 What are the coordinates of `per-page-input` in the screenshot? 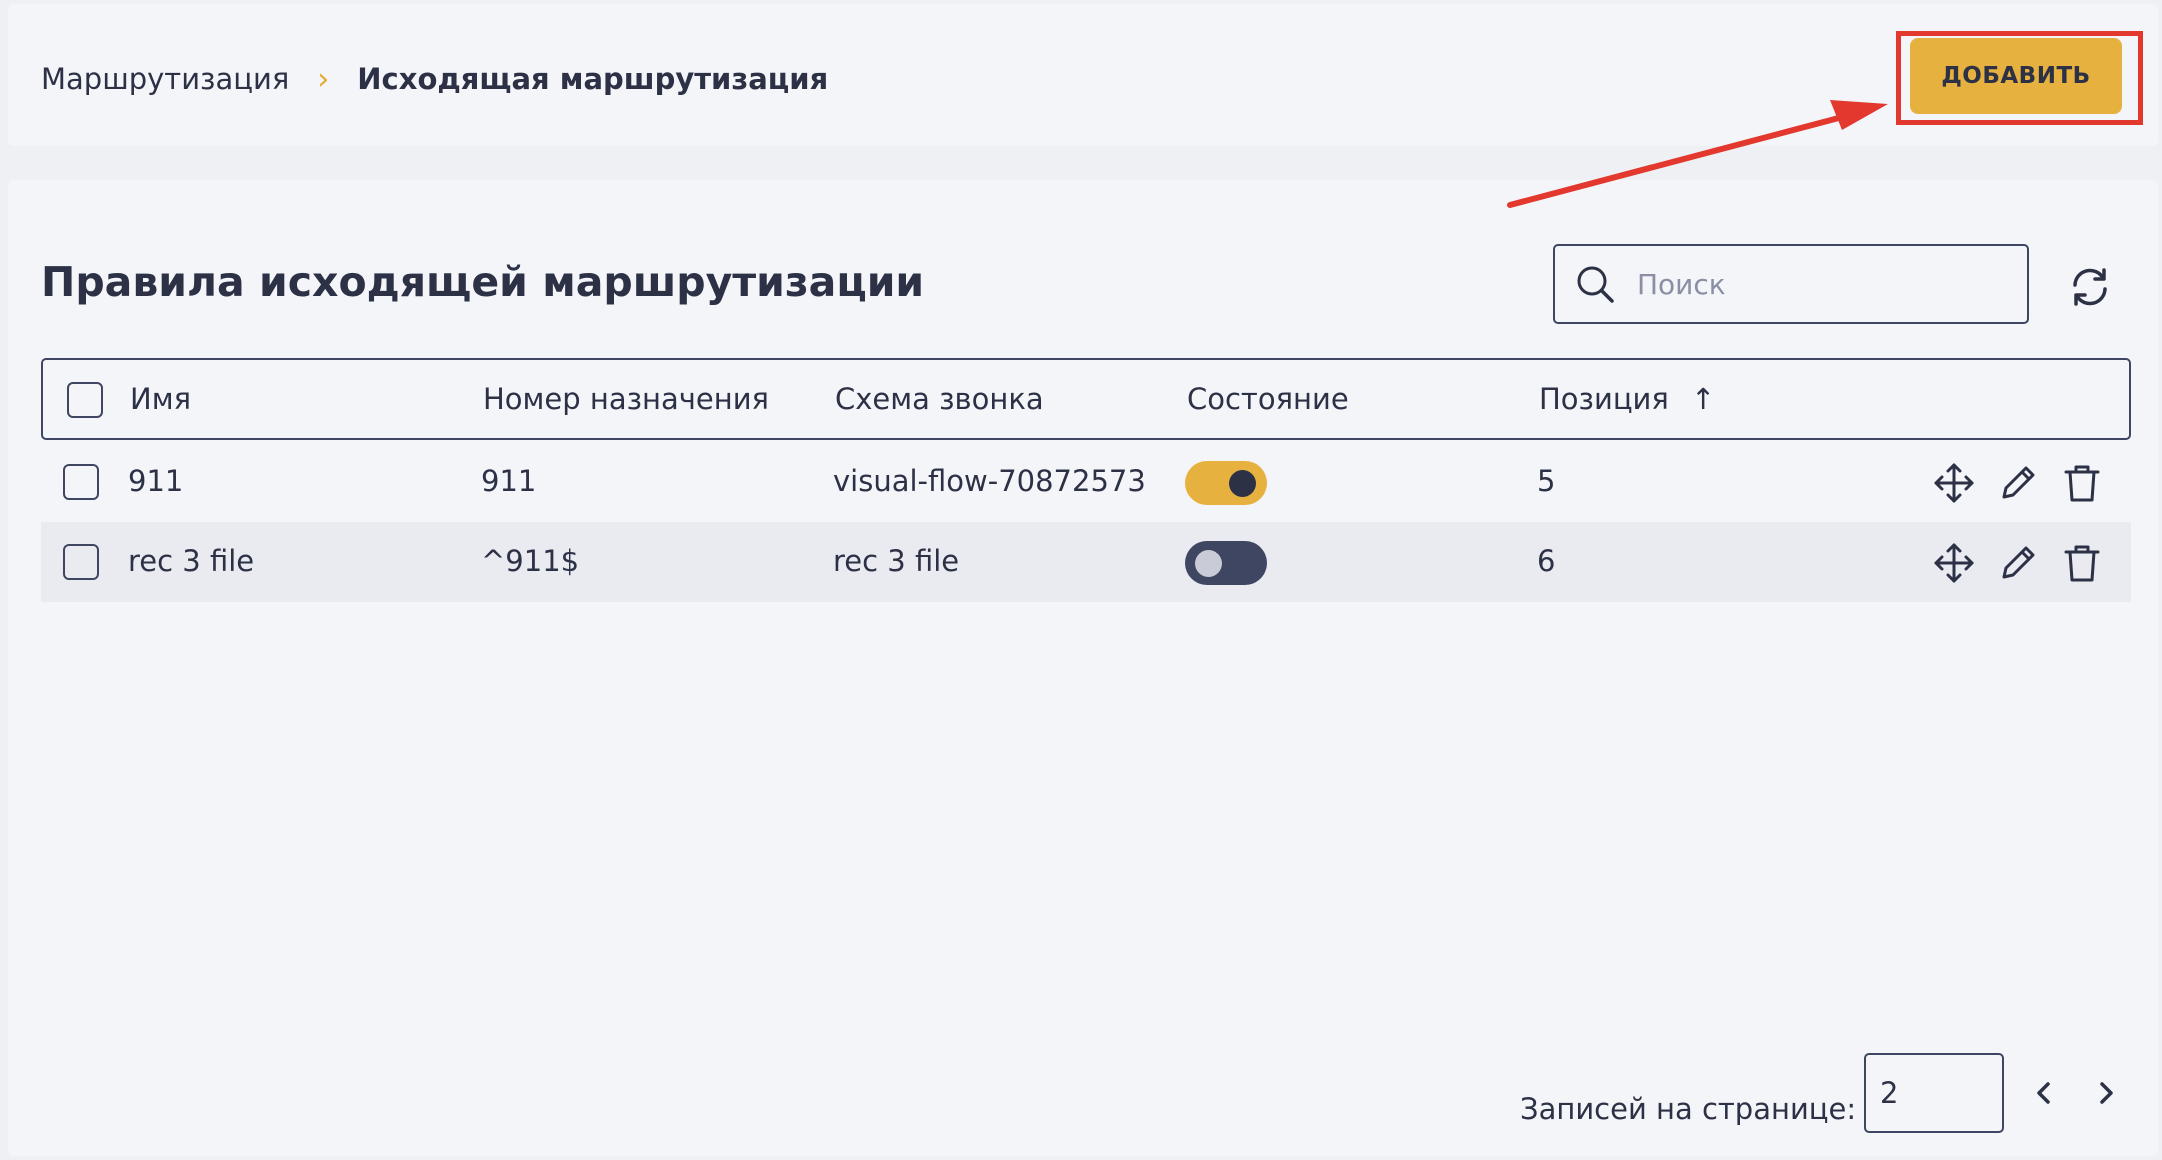 It's located at (1934, 1093).